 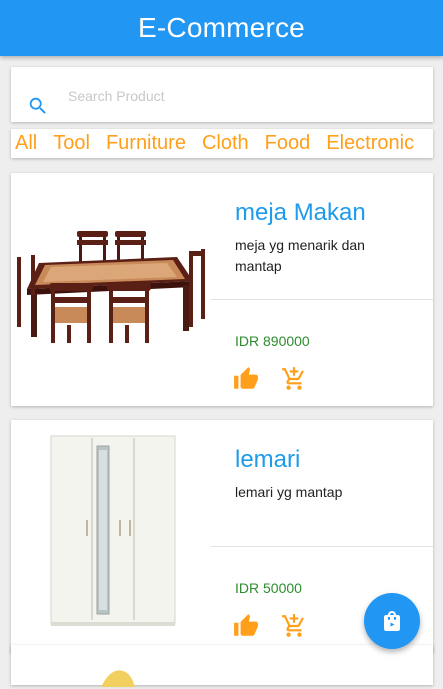 What do you see at coordinates (268, 459) in the screenshot?
I see `product-name: lemari` at bounding box center [268, 459].